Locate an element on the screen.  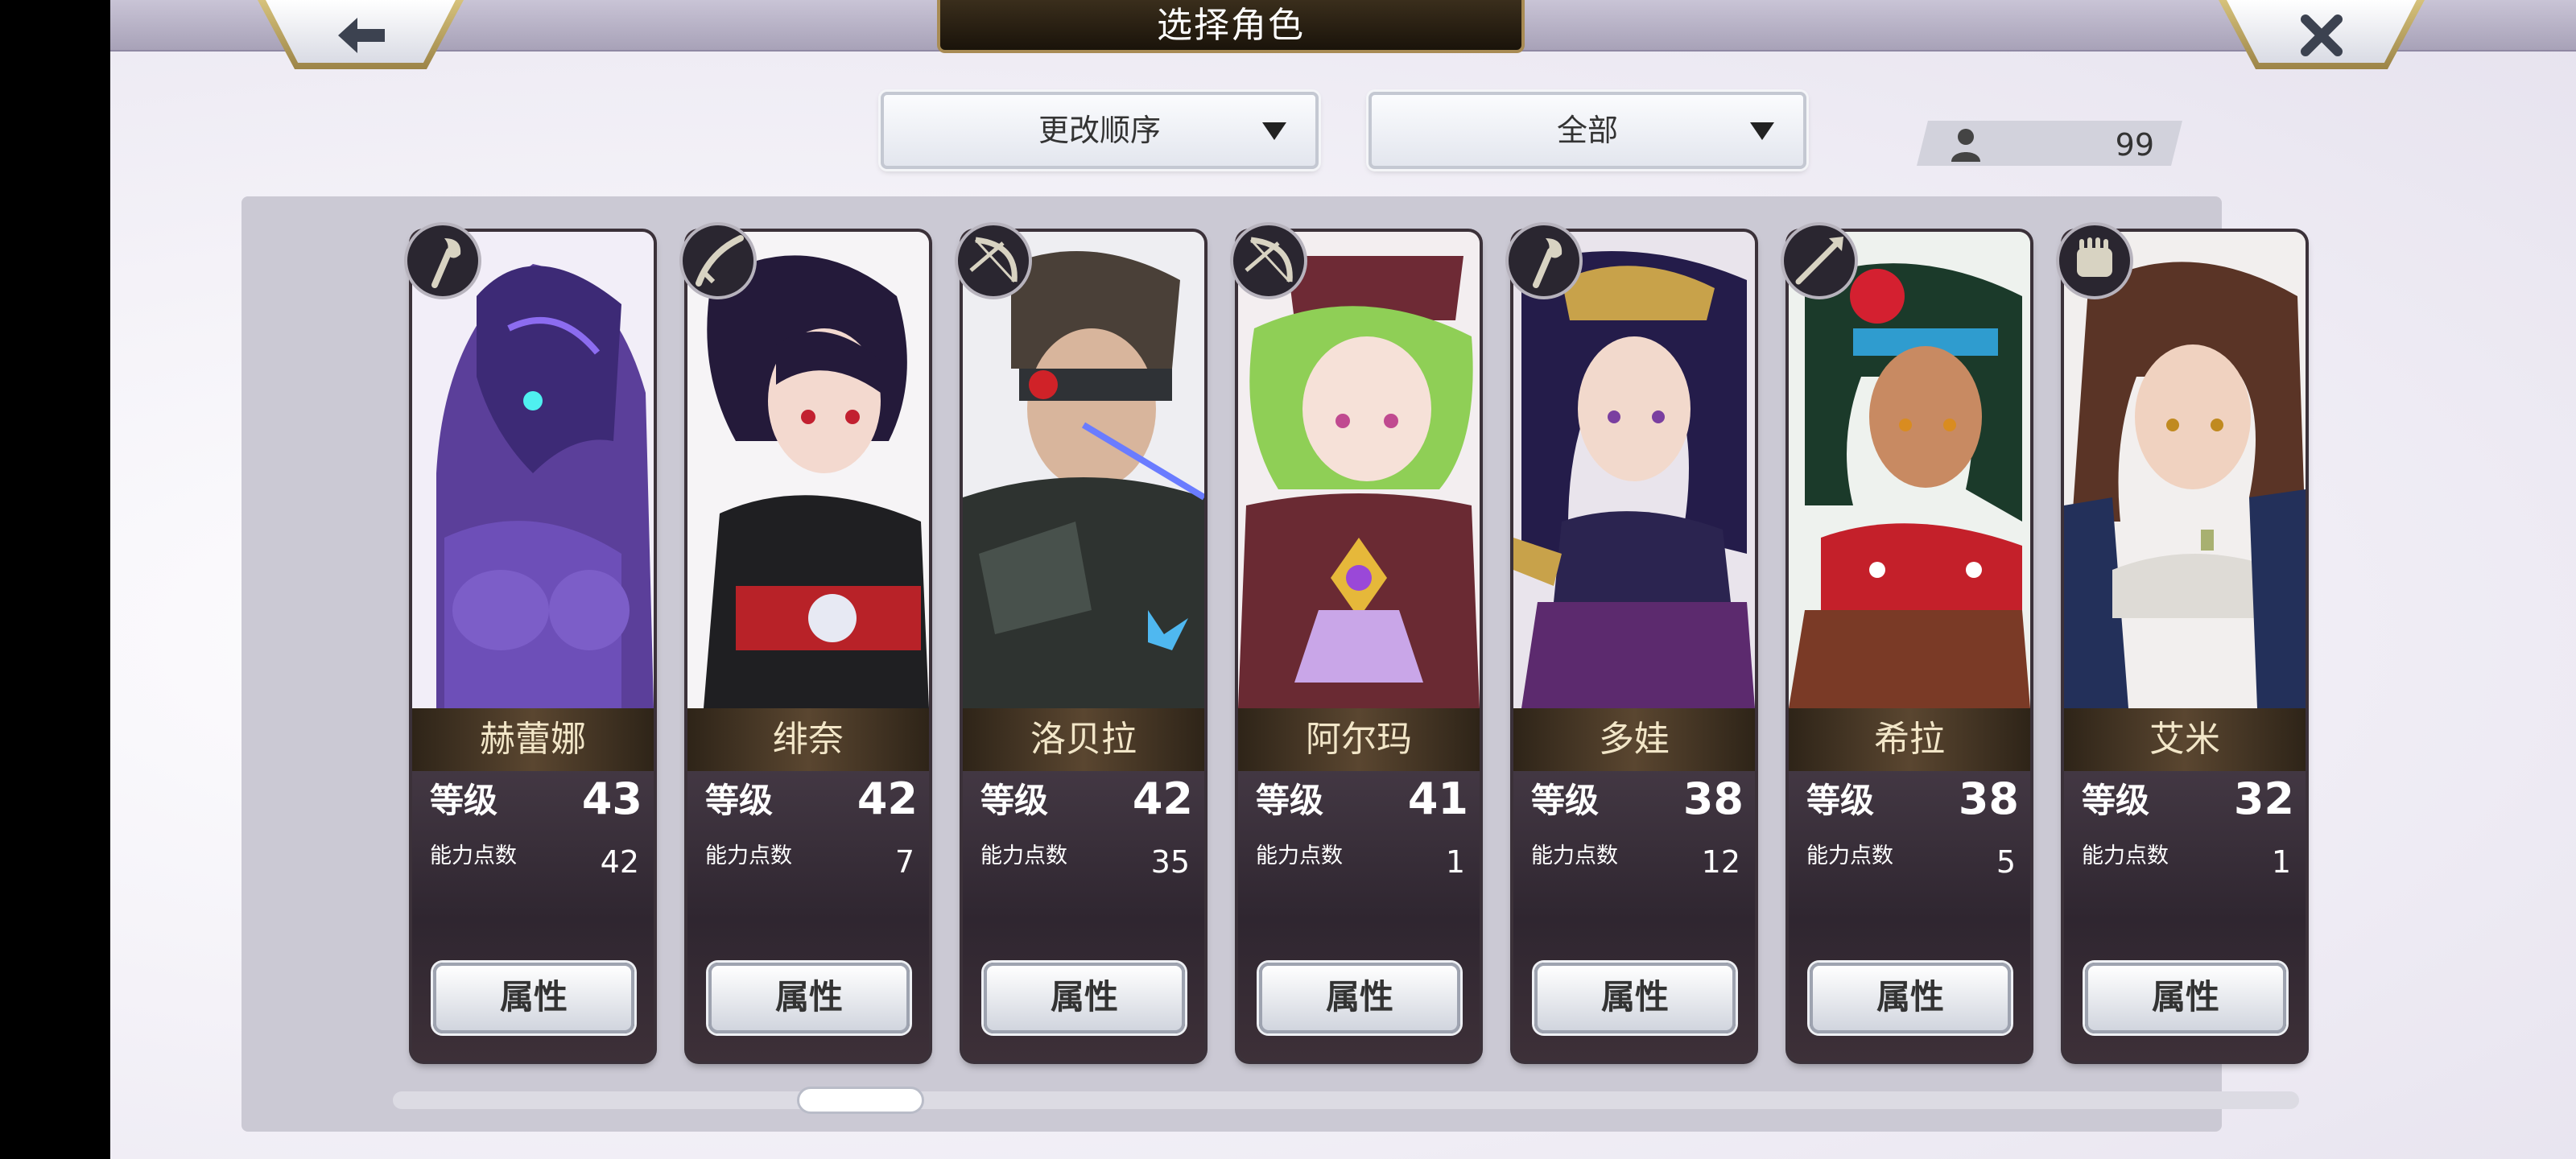
ability-points-value: 35 is located at coordinates (1170, 862).